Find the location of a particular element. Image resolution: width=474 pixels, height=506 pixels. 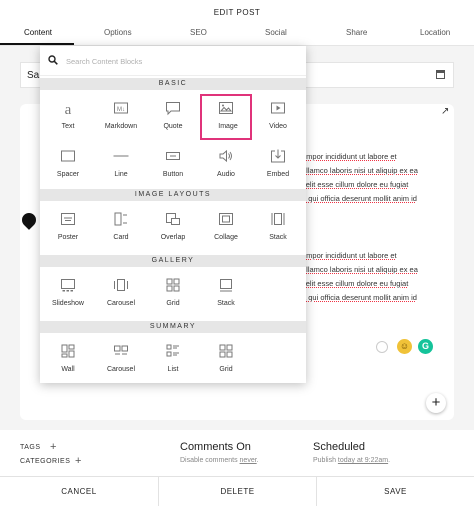

add-category-icon: + is located at coordinates (78, 461).